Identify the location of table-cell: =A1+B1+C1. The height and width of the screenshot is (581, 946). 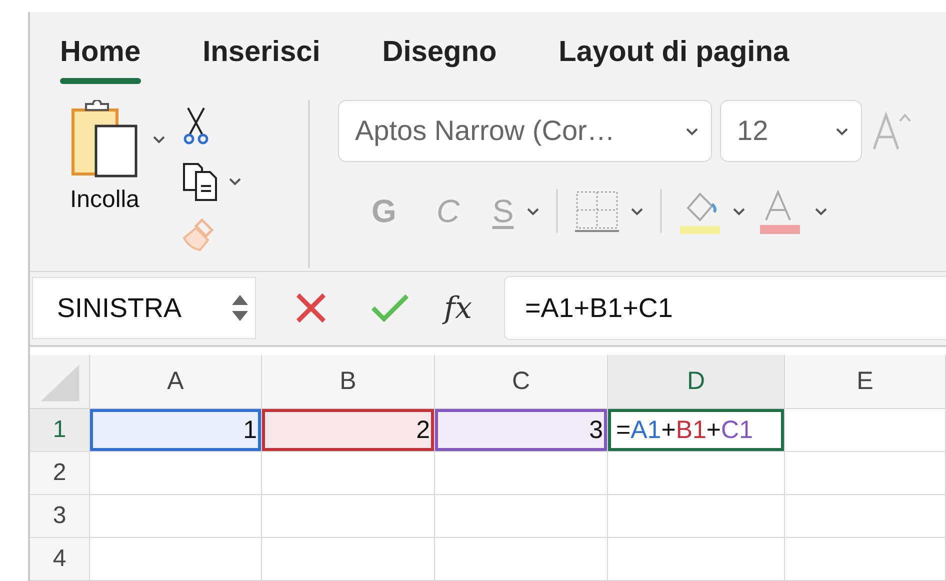
(696, 430).